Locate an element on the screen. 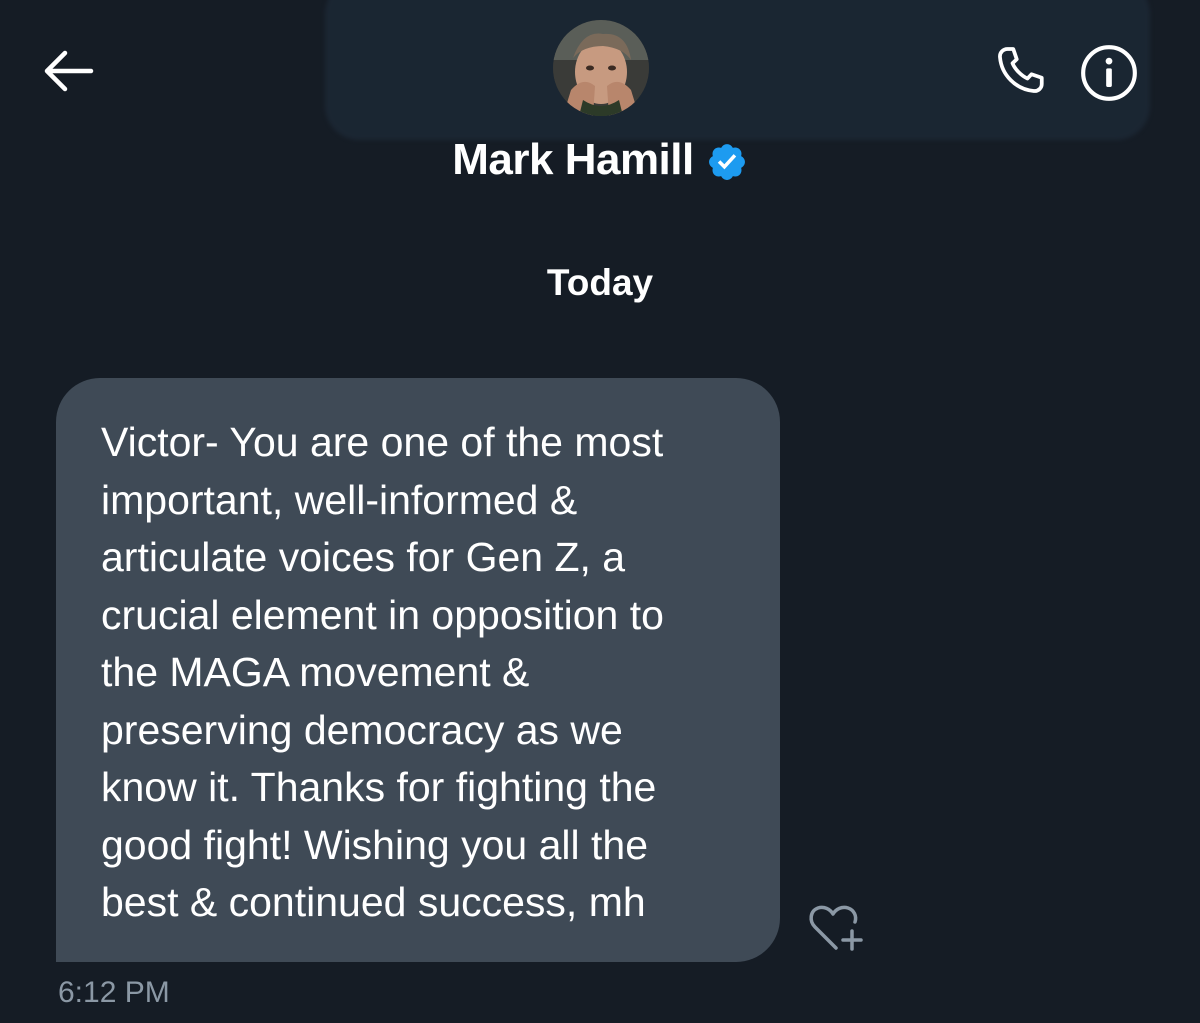 This screenshot has height=1023, width=1200. heart-plus-icon is located at coordinates (836, 928).